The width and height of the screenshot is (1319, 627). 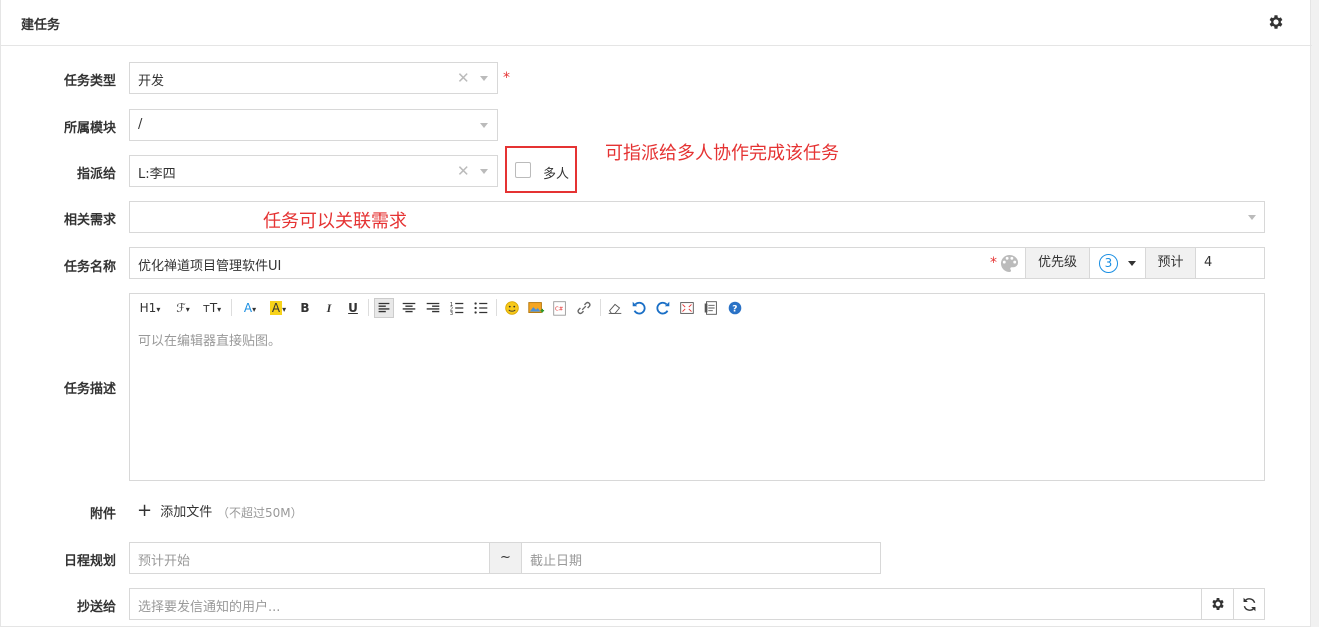 I want to click on type-select: 开发 ✕, so click(x=313, y=78).